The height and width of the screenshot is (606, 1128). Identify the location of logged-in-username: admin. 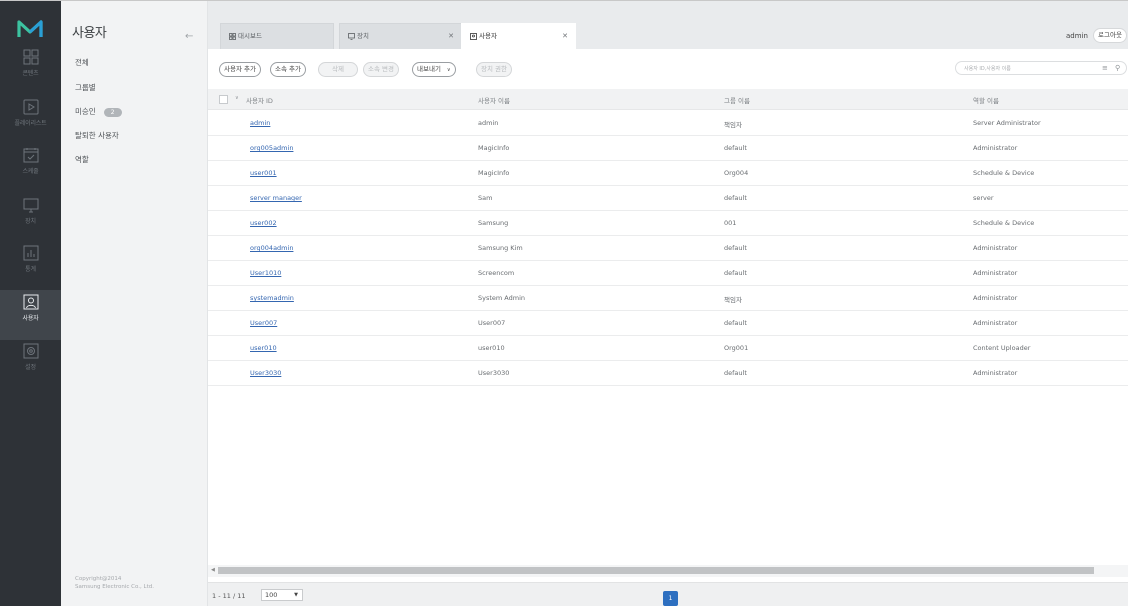
(1077, 36).